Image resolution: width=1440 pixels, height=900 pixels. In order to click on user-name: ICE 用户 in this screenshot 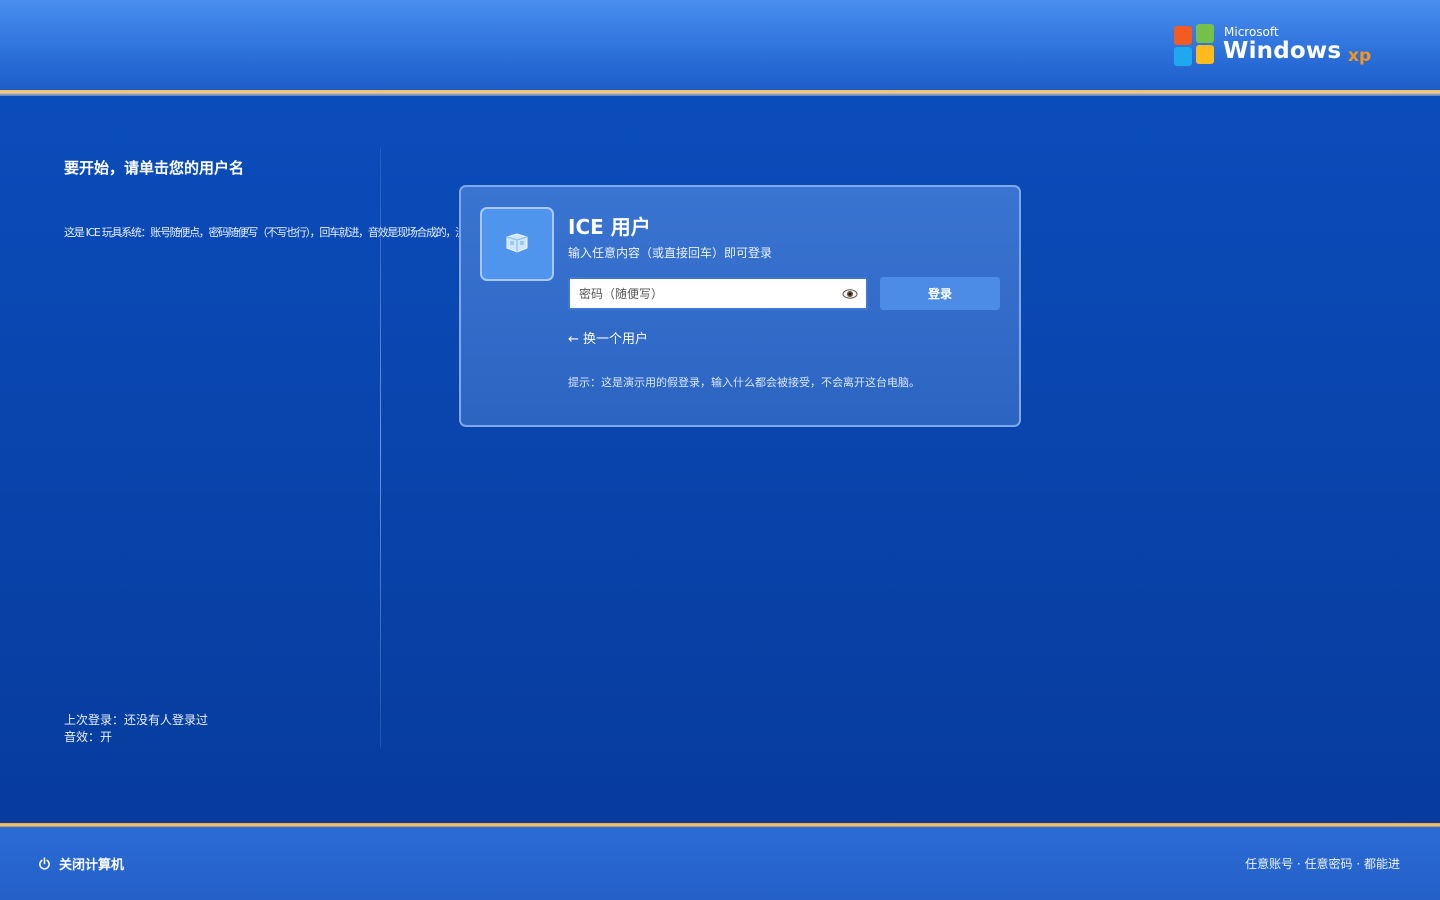, I will do `click(609, 225)`.